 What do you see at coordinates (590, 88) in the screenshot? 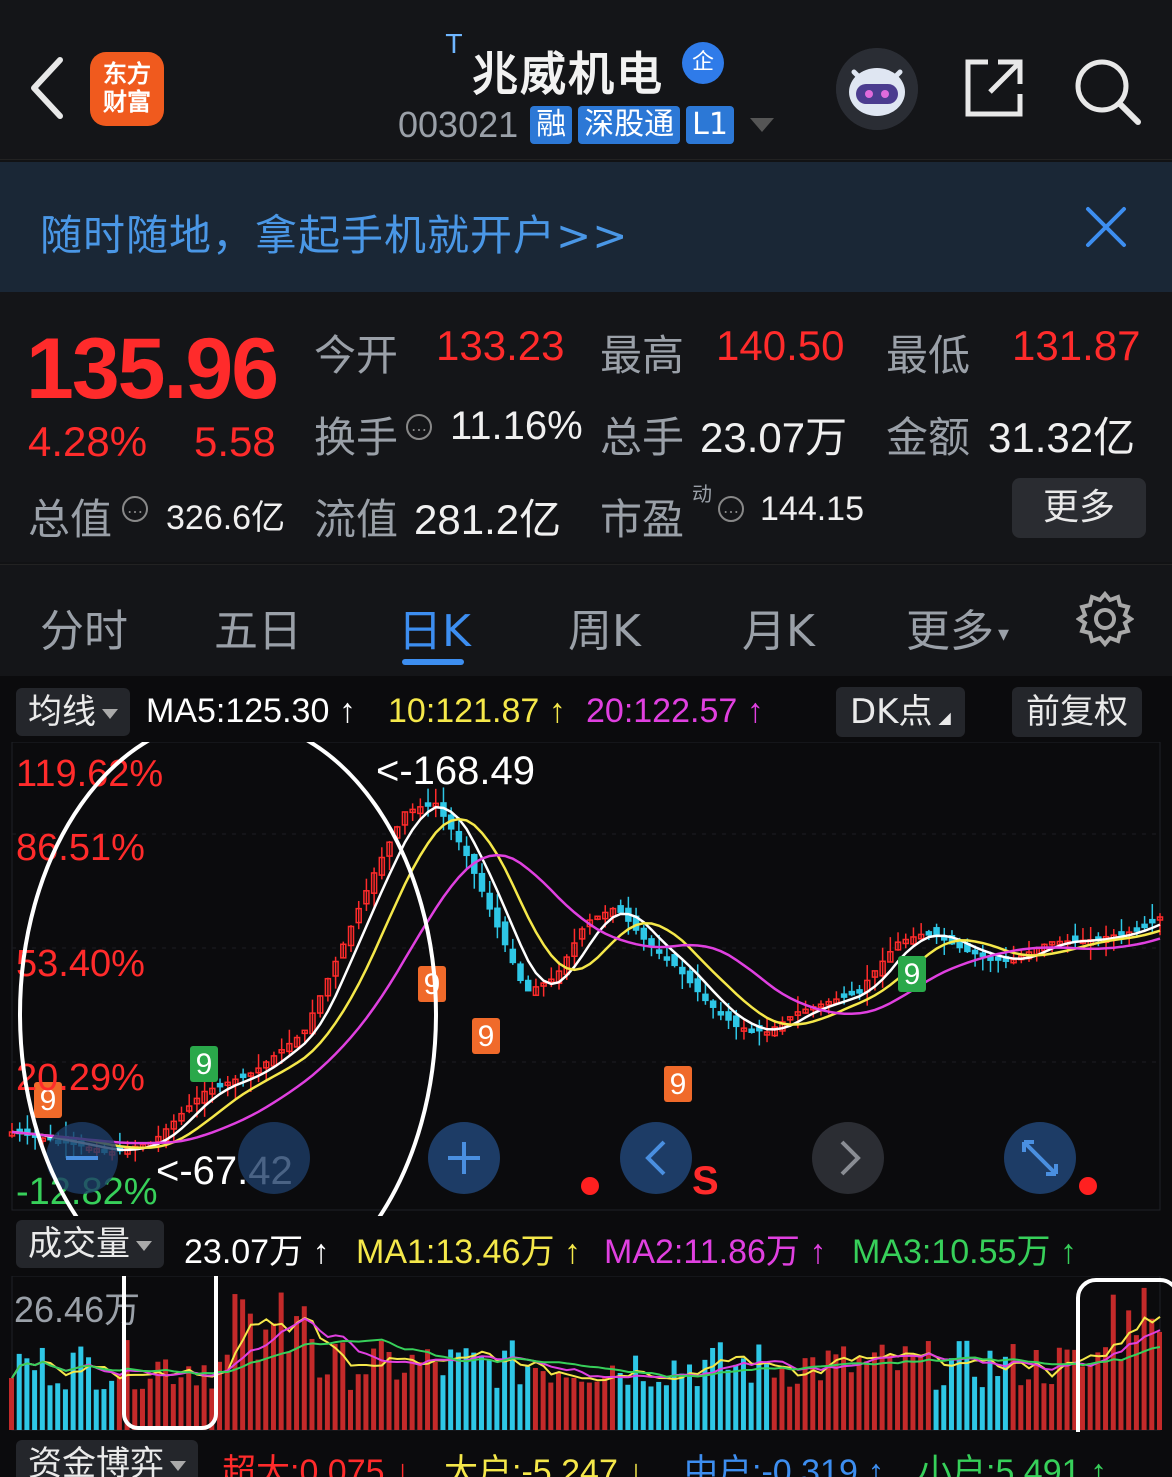
I see `stock-title-block: T 兆威机电 企 003021 融 深股通 L1` at bounding box center [590, 88].